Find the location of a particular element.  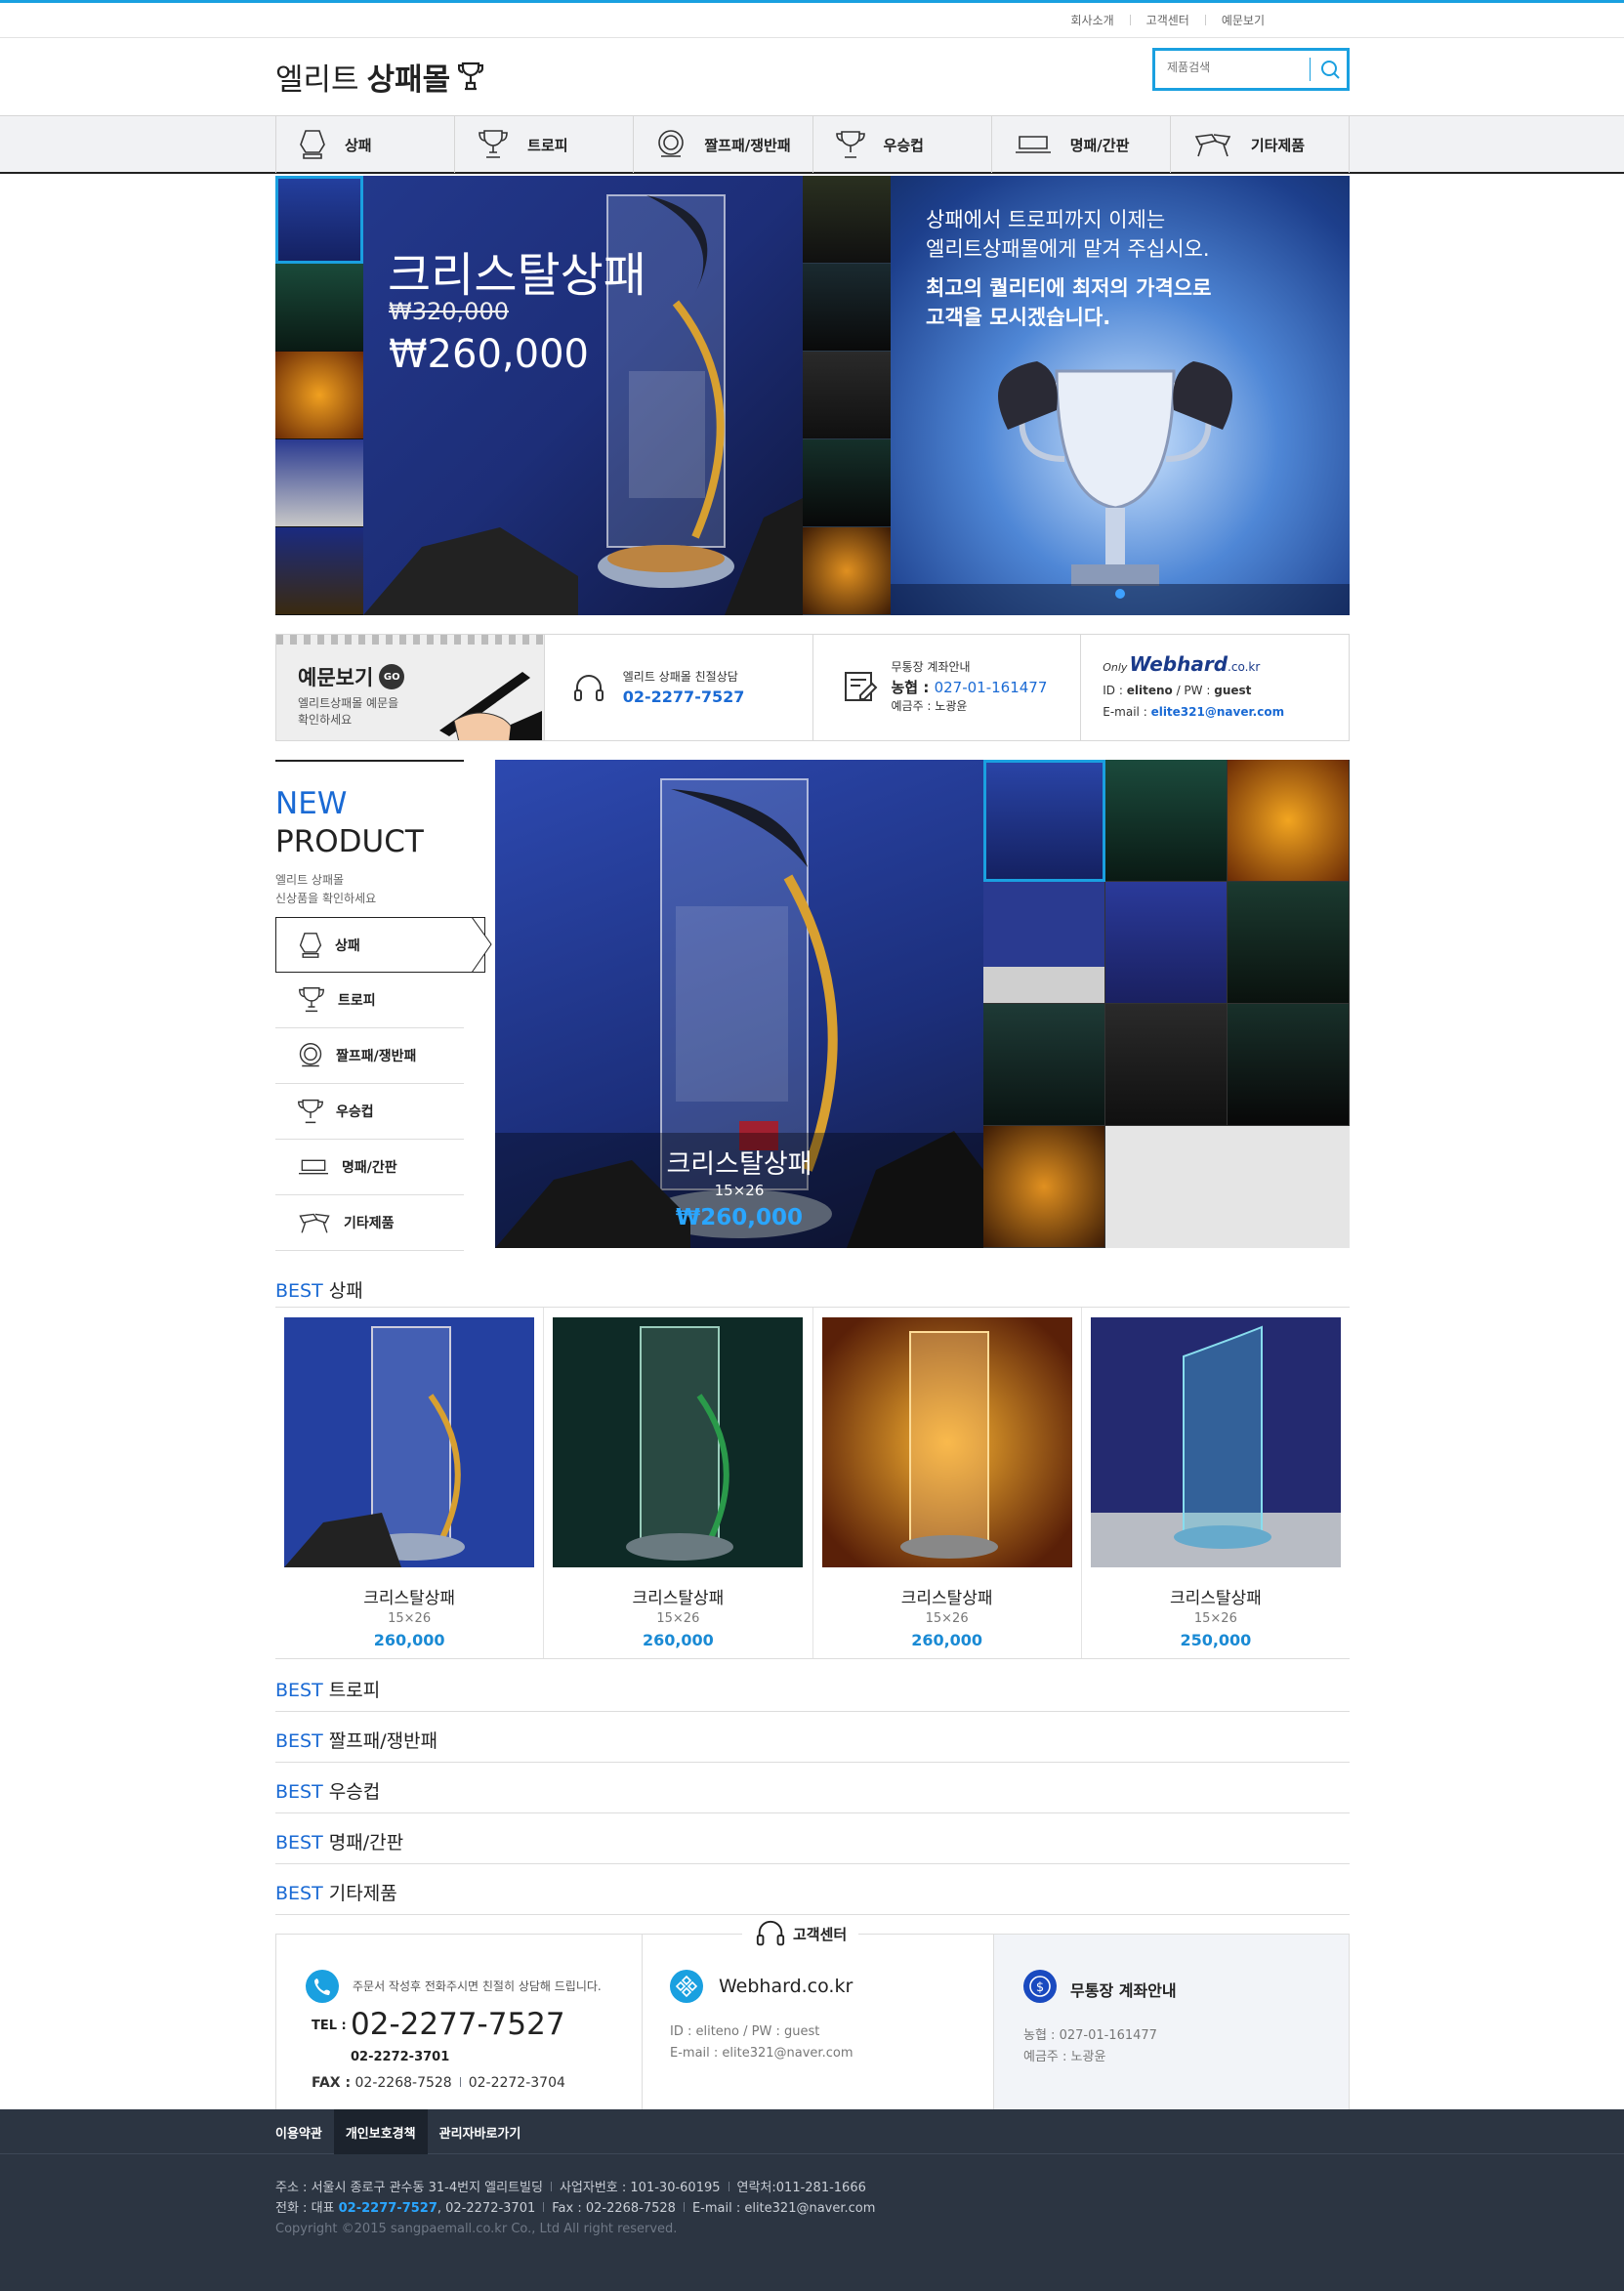

category-tab-nameplate: 명패/간판 is located at coordinates (370, 1167).